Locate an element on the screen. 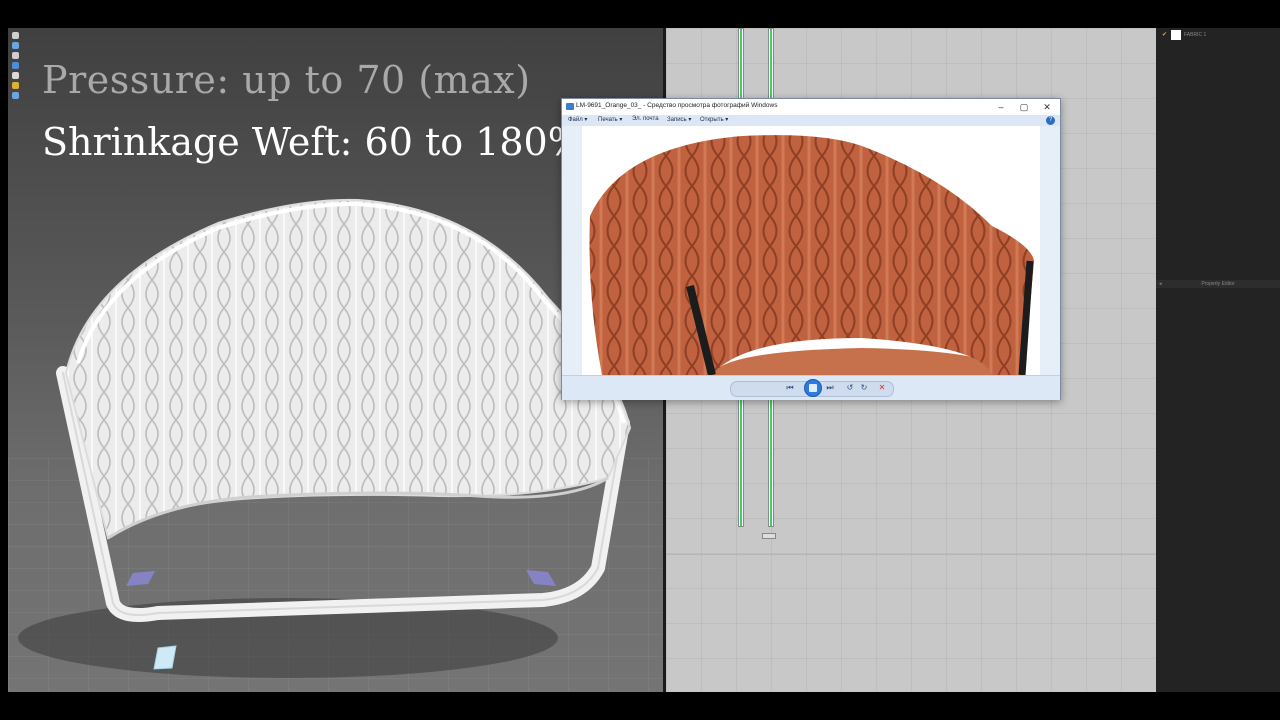  photo-viewer-app-icon is located at coordinates (570, 106).